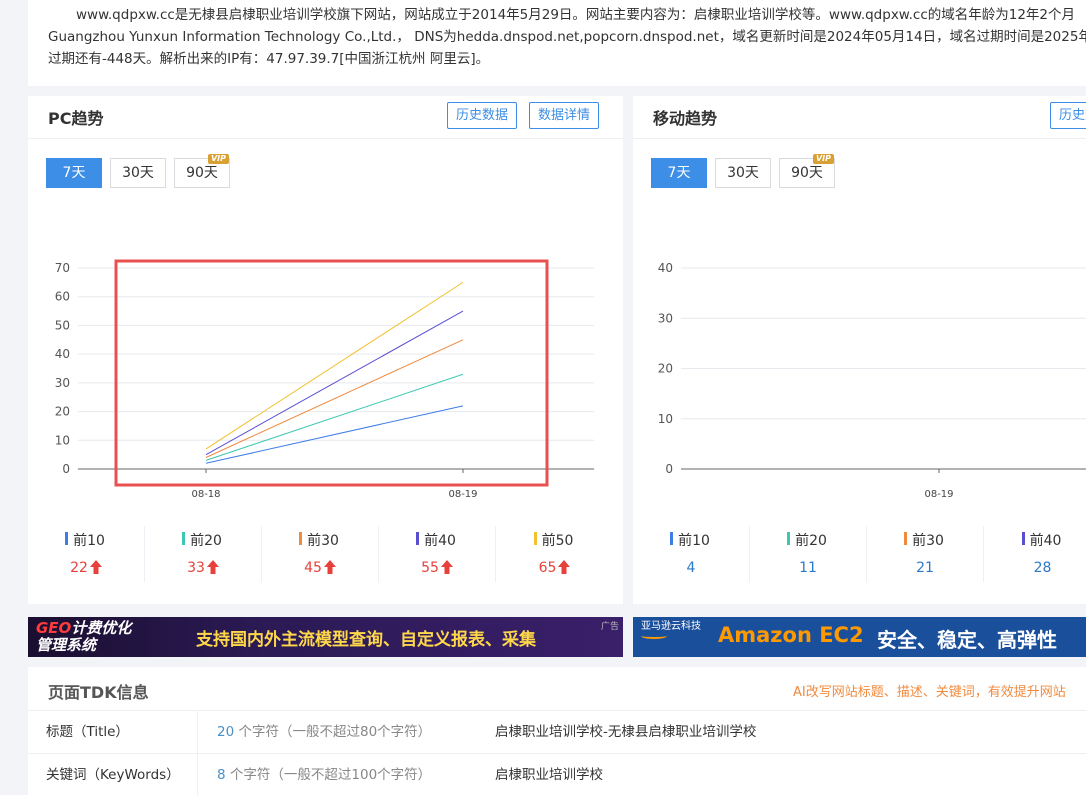  I want to click on stat-value: 28, so click(1035, 568).